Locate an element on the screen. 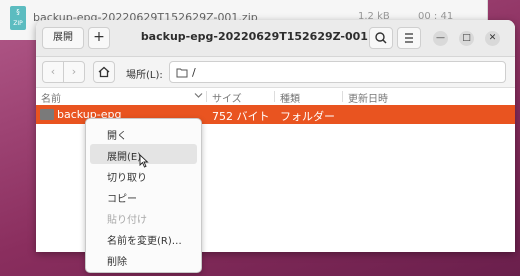 The width and height of the screenshot is (520, 276). column-size: サイズ is located at coordinates (227, 97).